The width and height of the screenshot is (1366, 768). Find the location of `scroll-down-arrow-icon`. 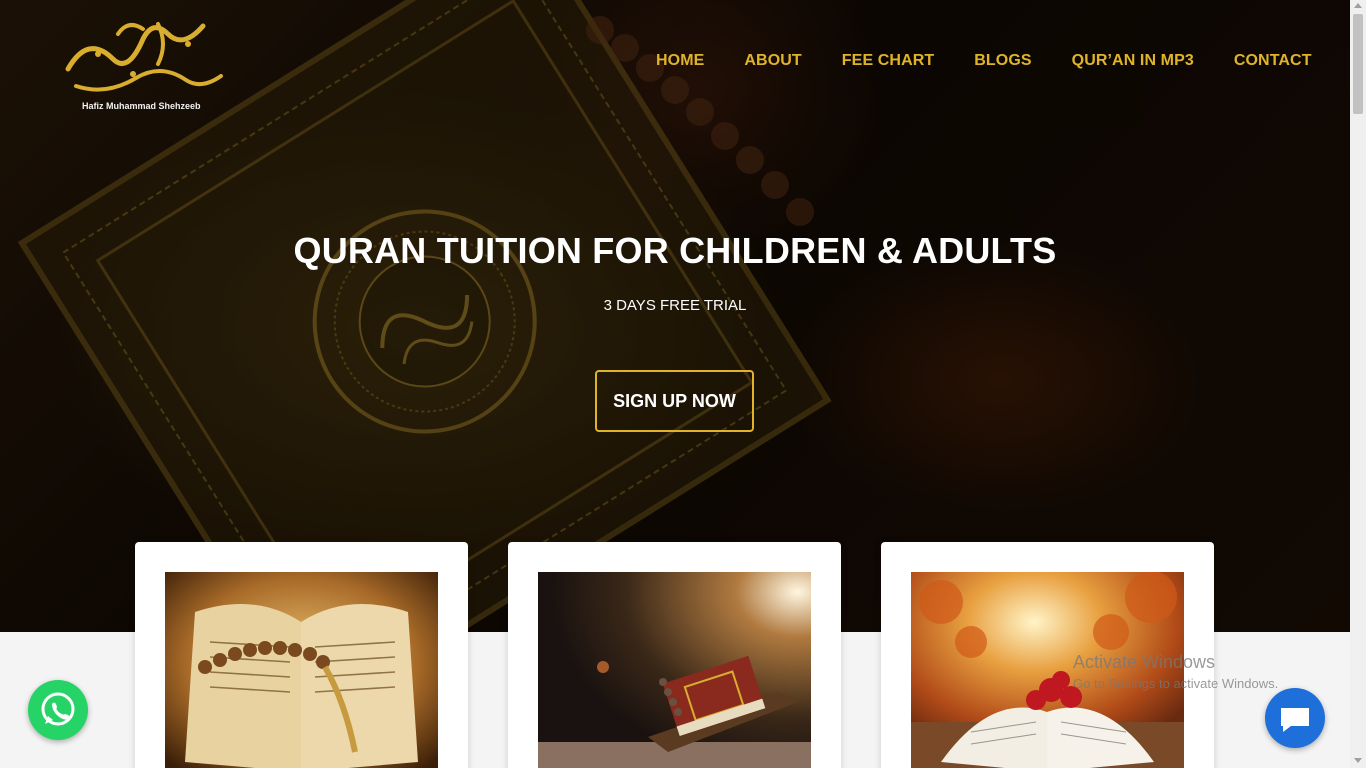

scroll-down-arrow-icon is located at coordinates (1358, 760).